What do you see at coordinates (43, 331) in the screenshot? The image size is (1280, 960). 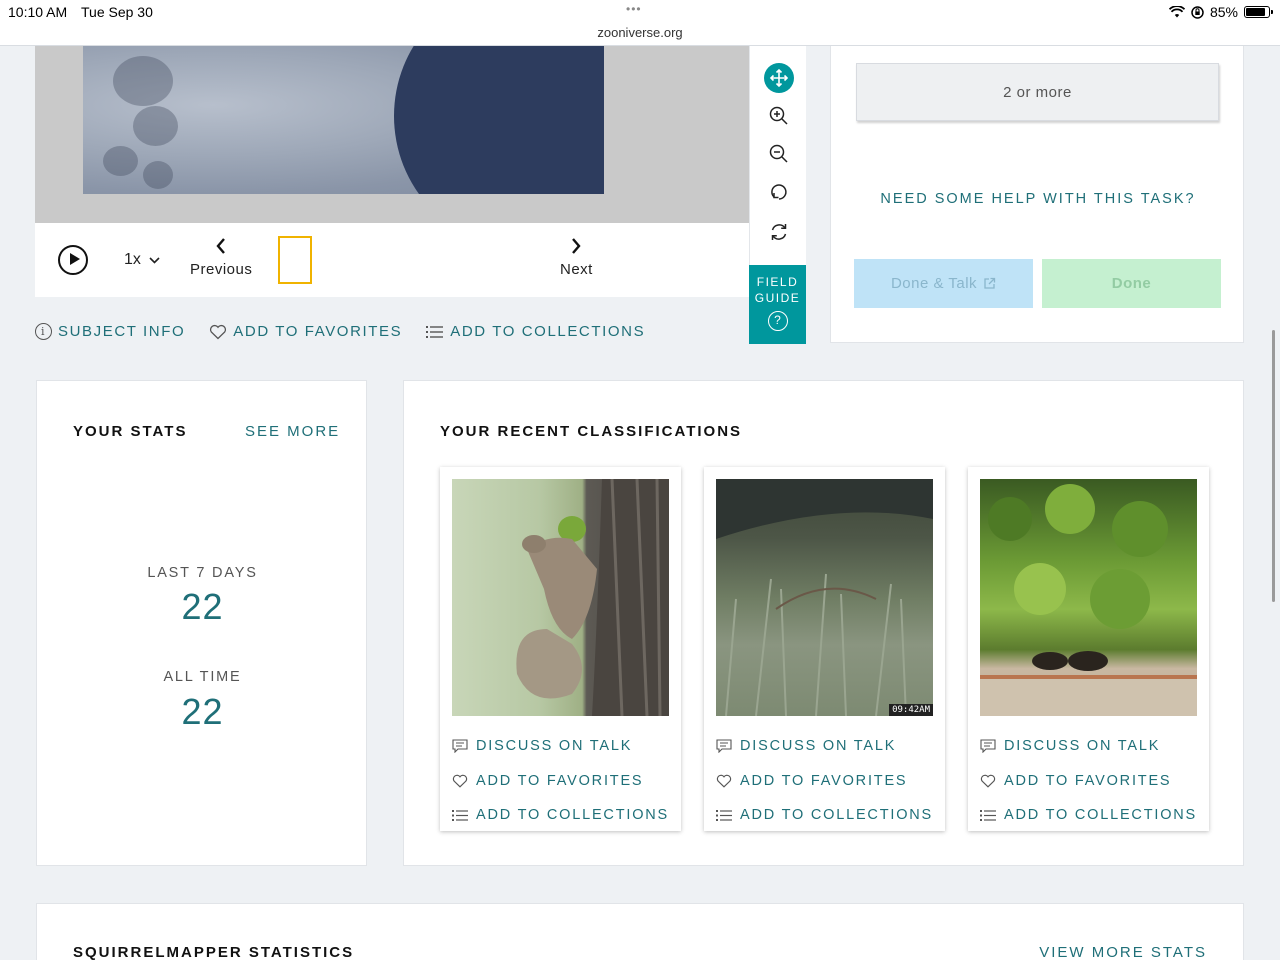 I see `info-icon: i` at bounding box center [43, 331].